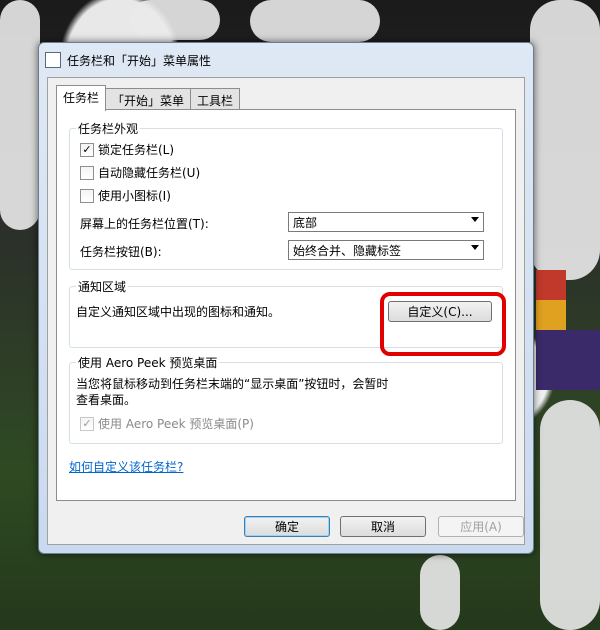  Describe the element at coordinates (134, 196) in the screenshot. I see `small-icons-label: 使用小图标(I)` at that location.